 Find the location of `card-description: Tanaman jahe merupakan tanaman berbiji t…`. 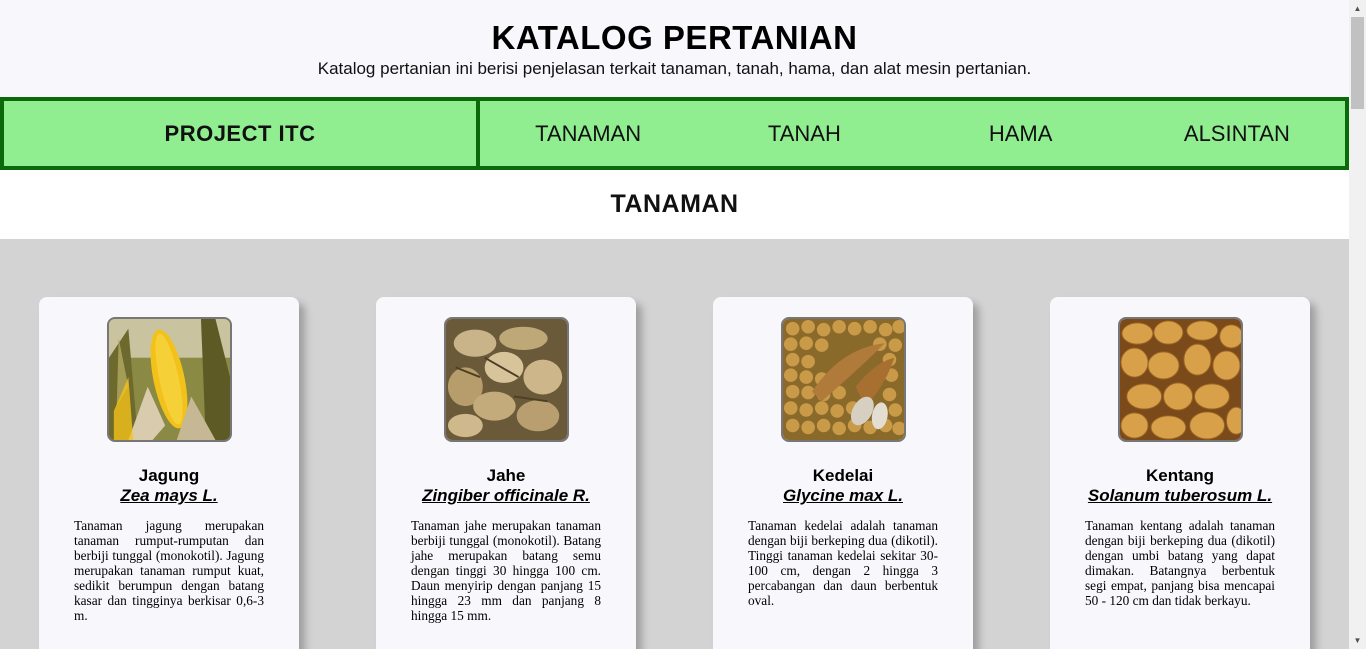

card-description: Tanaman jahe merupakan tanaman berbiji t… is located at coordinates (506, 570).